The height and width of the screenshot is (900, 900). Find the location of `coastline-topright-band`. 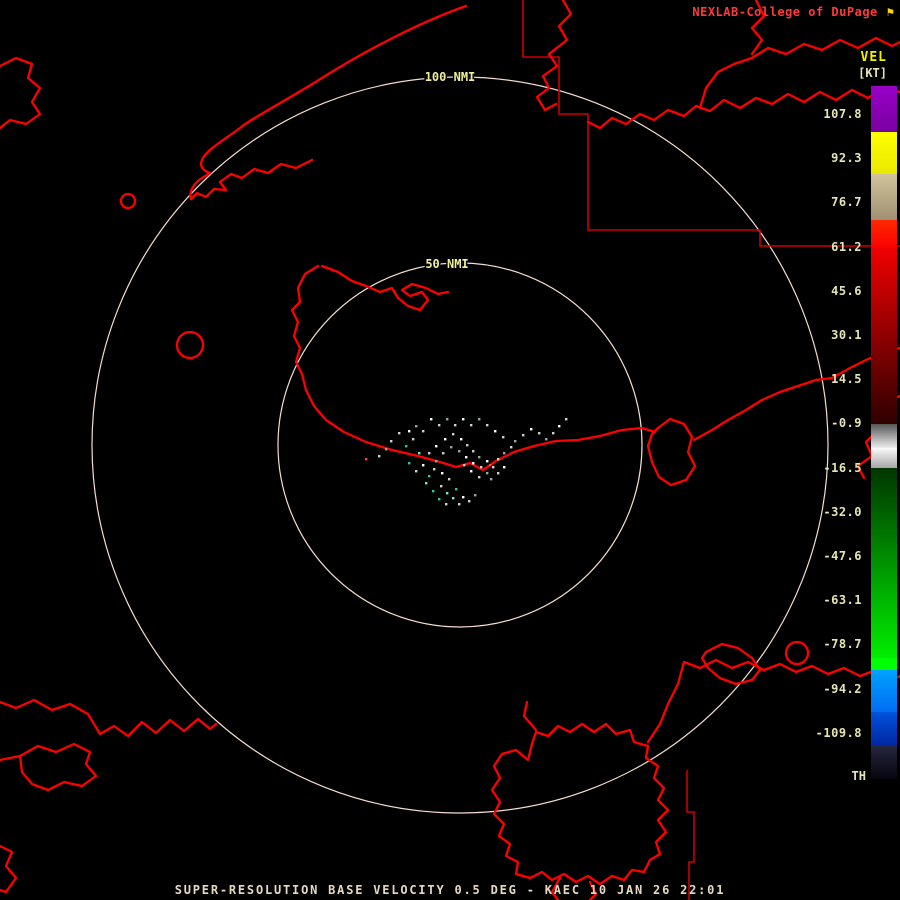

coastline-topright-band is located at coordinates (743, 108).